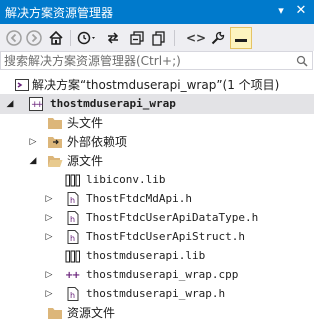 This screenshot has width=320, height=330. What do you see at coordinates (162, 274) in the screenshot?
I see `tree-item-label: thostmduserapi_wrap.cpp` at bounding box center [162, 274].